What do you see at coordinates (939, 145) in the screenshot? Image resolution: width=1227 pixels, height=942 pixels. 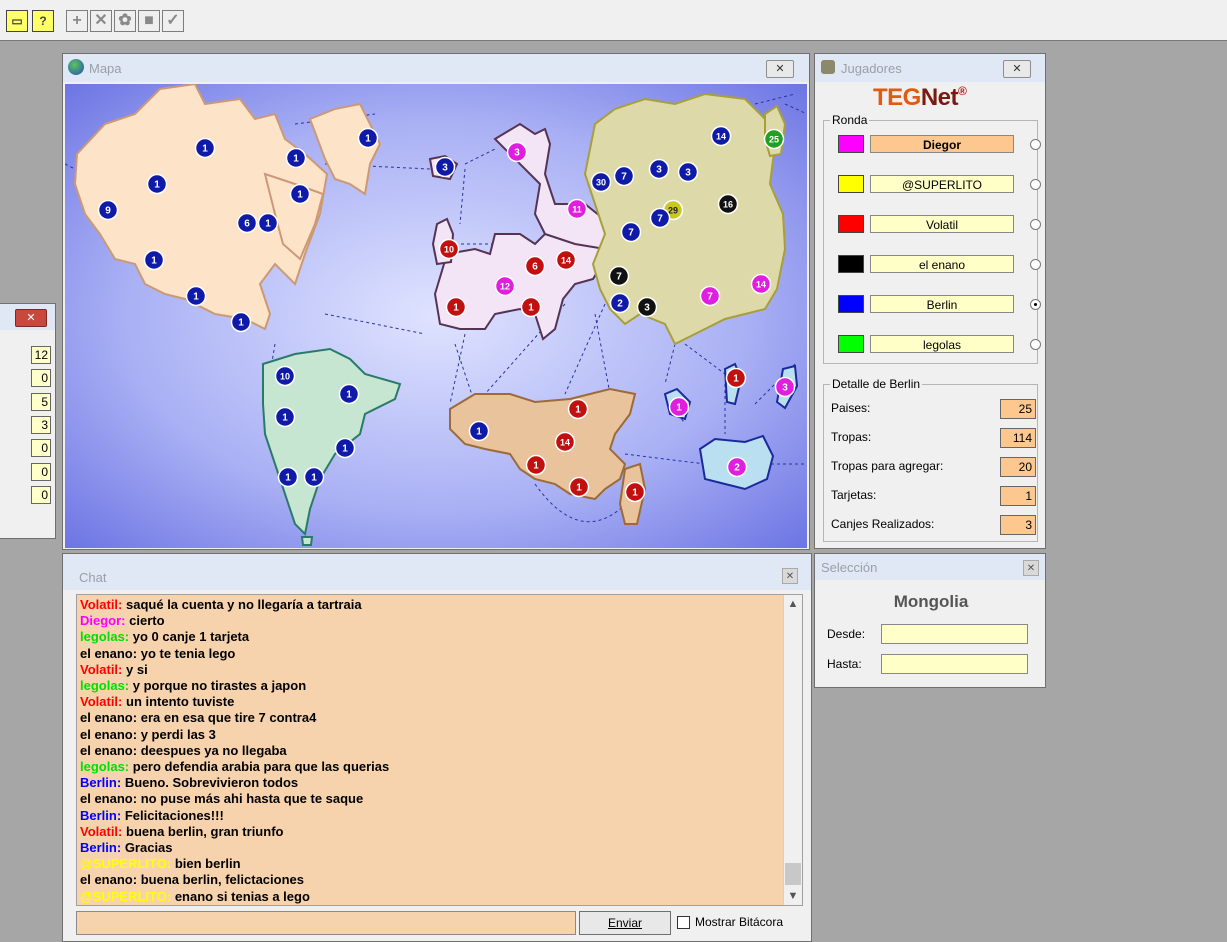 I see `player-row: Diegor` at bounding box center [939, 145].